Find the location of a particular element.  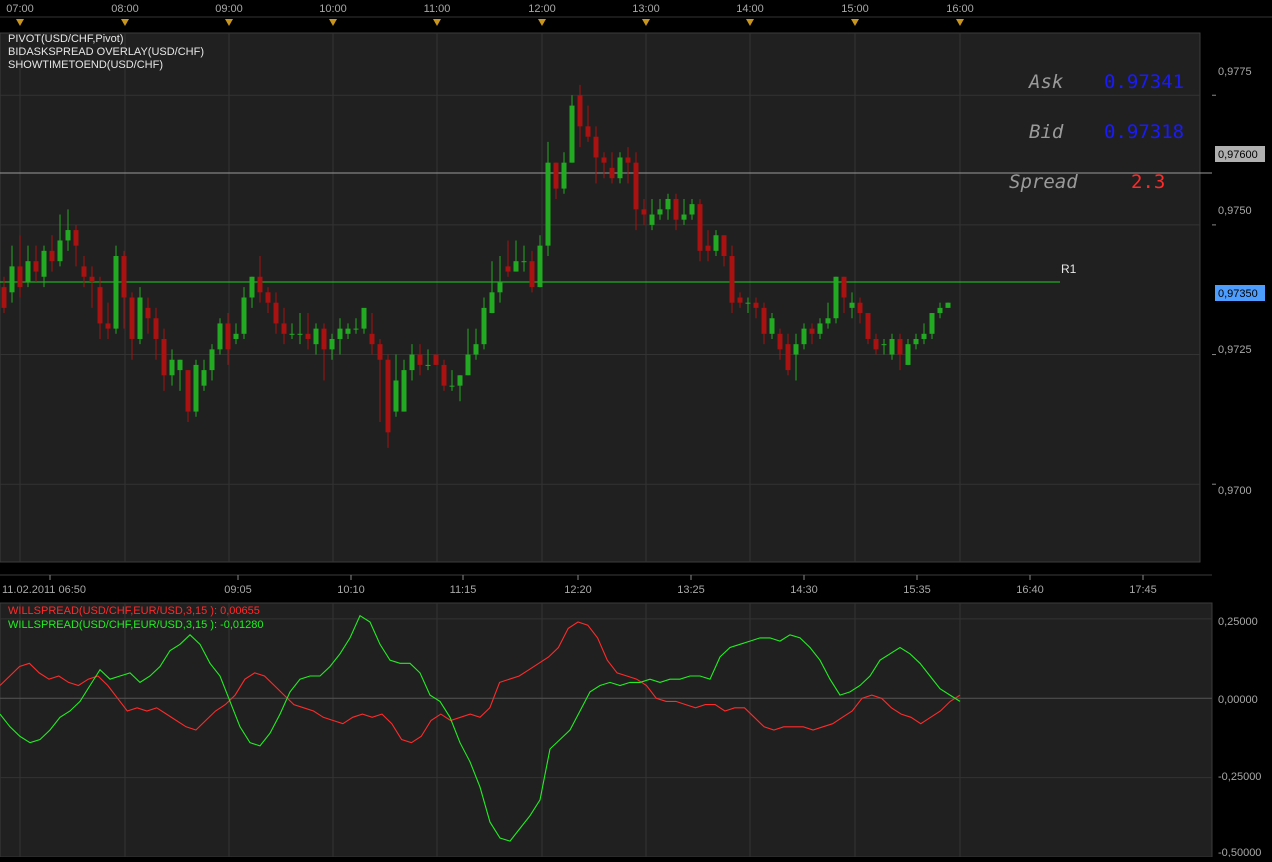

time-marker-label: 13:00 is located at coordinates (646, 9).